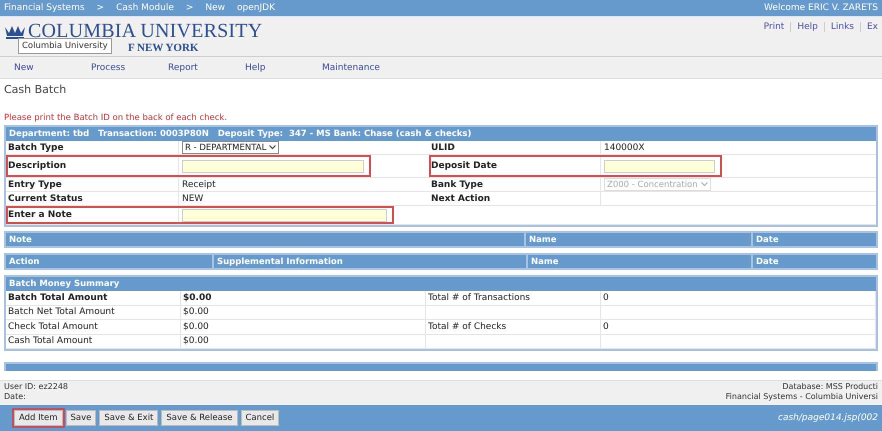 The height and width of the screenshot is (431, 882). Describe the element at coordinates (65, 46) in the screenshot. I see `tooltip: Columbia University` at that location.